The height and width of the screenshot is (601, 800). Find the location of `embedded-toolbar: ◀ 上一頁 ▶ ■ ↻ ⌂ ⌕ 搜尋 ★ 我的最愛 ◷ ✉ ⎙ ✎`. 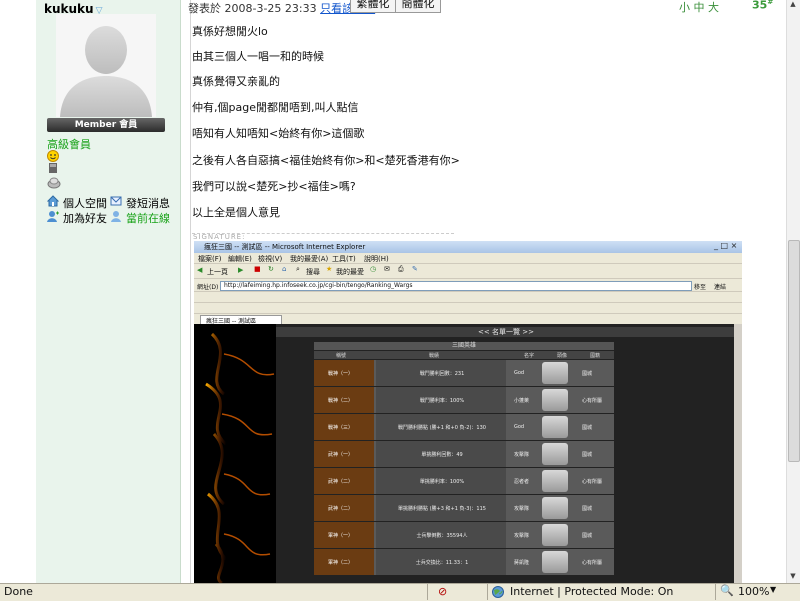

embedded-toolbar: ◀ 上一頁 ▶ ■ ↻ ⌂ ⌕ 搜尋 ★ 我的最愛 ◷ ✉ ⎙ ✎ is located at coordinates (468, 270).